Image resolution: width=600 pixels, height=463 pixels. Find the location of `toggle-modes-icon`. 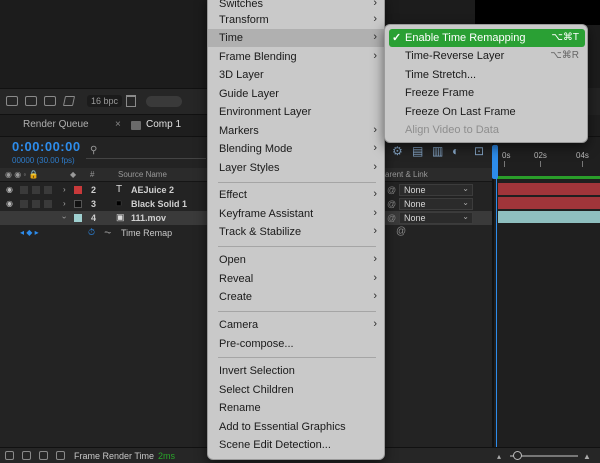

toggle-modes-icon is located at coordinates (26, 455).